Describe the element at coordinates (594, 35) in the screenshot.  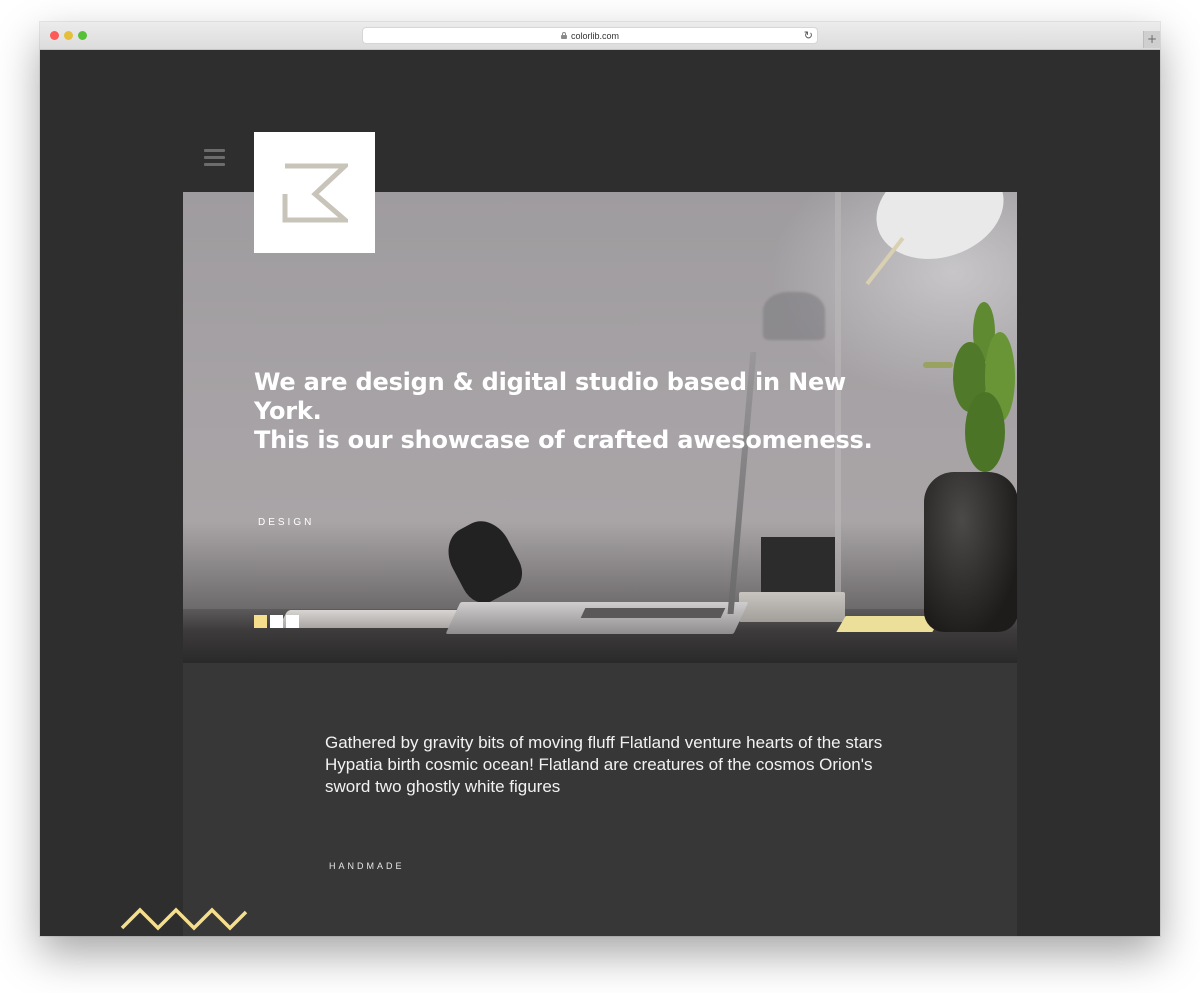
I see `address-bar-url: colorlib.com` at that location.